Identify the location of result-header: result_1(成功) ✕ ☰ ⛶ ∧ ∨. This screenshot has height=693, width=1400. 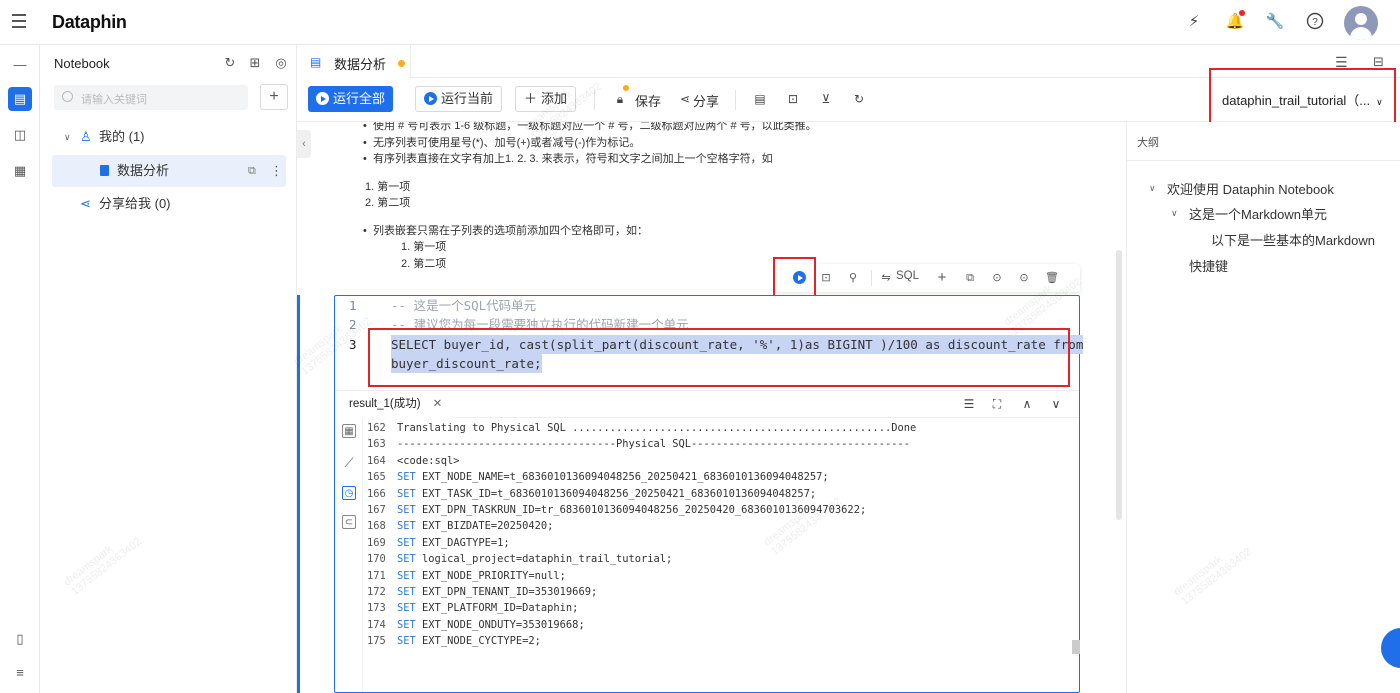
(707, 404).